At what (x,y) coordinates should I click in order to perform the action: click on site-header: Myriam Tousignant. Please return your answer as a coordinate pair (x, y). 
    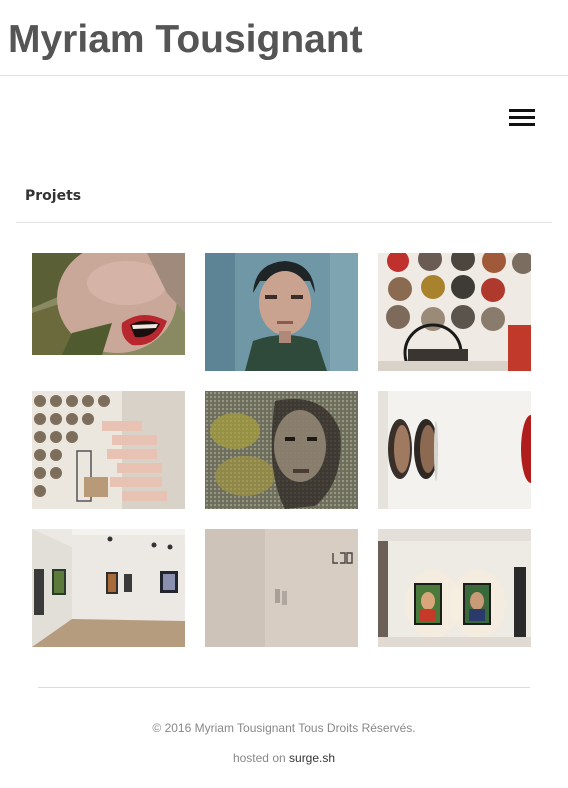
    Looking at the image, I should click on (284, 38).